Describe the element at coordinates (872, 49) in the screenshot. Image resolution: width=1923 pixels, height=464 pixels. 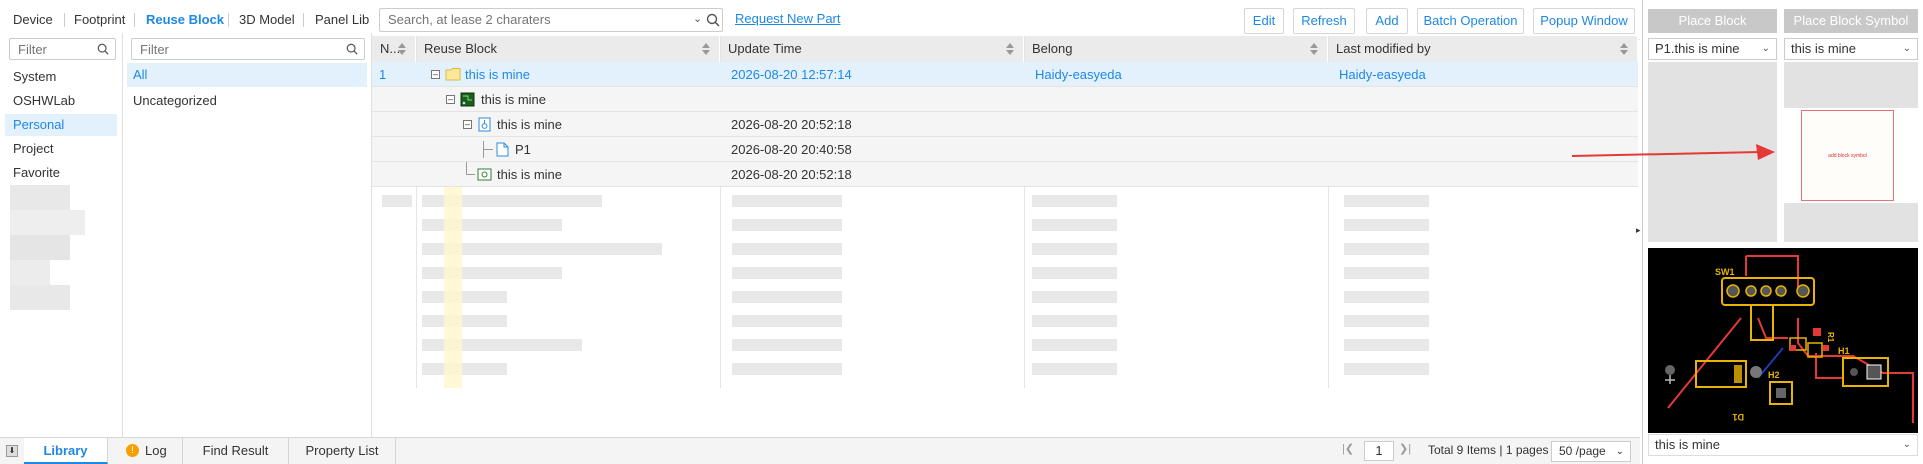
I see `column-header-update-time: Update Time` at that location.